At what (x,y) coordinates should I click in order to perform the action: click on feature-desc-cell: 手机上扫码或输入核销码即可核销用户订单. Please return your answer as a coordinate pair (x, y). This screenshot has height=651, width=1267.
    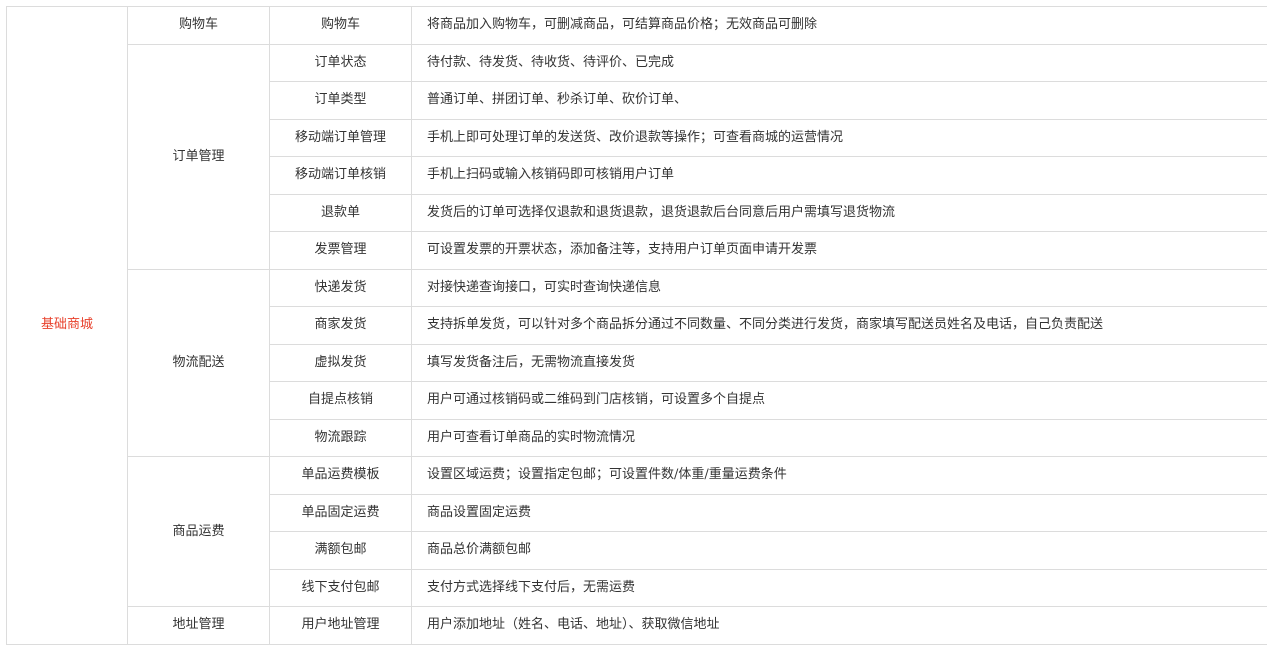
    Looking at the image, I should click on (839, 175).